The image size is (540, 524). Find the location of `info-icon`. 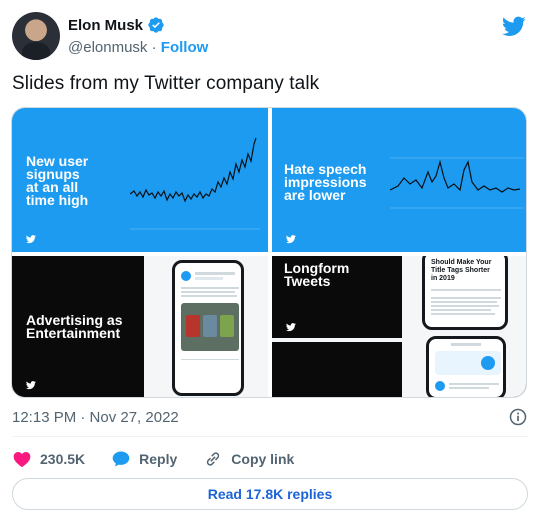

info-icon is located at coordinates (518, 417).